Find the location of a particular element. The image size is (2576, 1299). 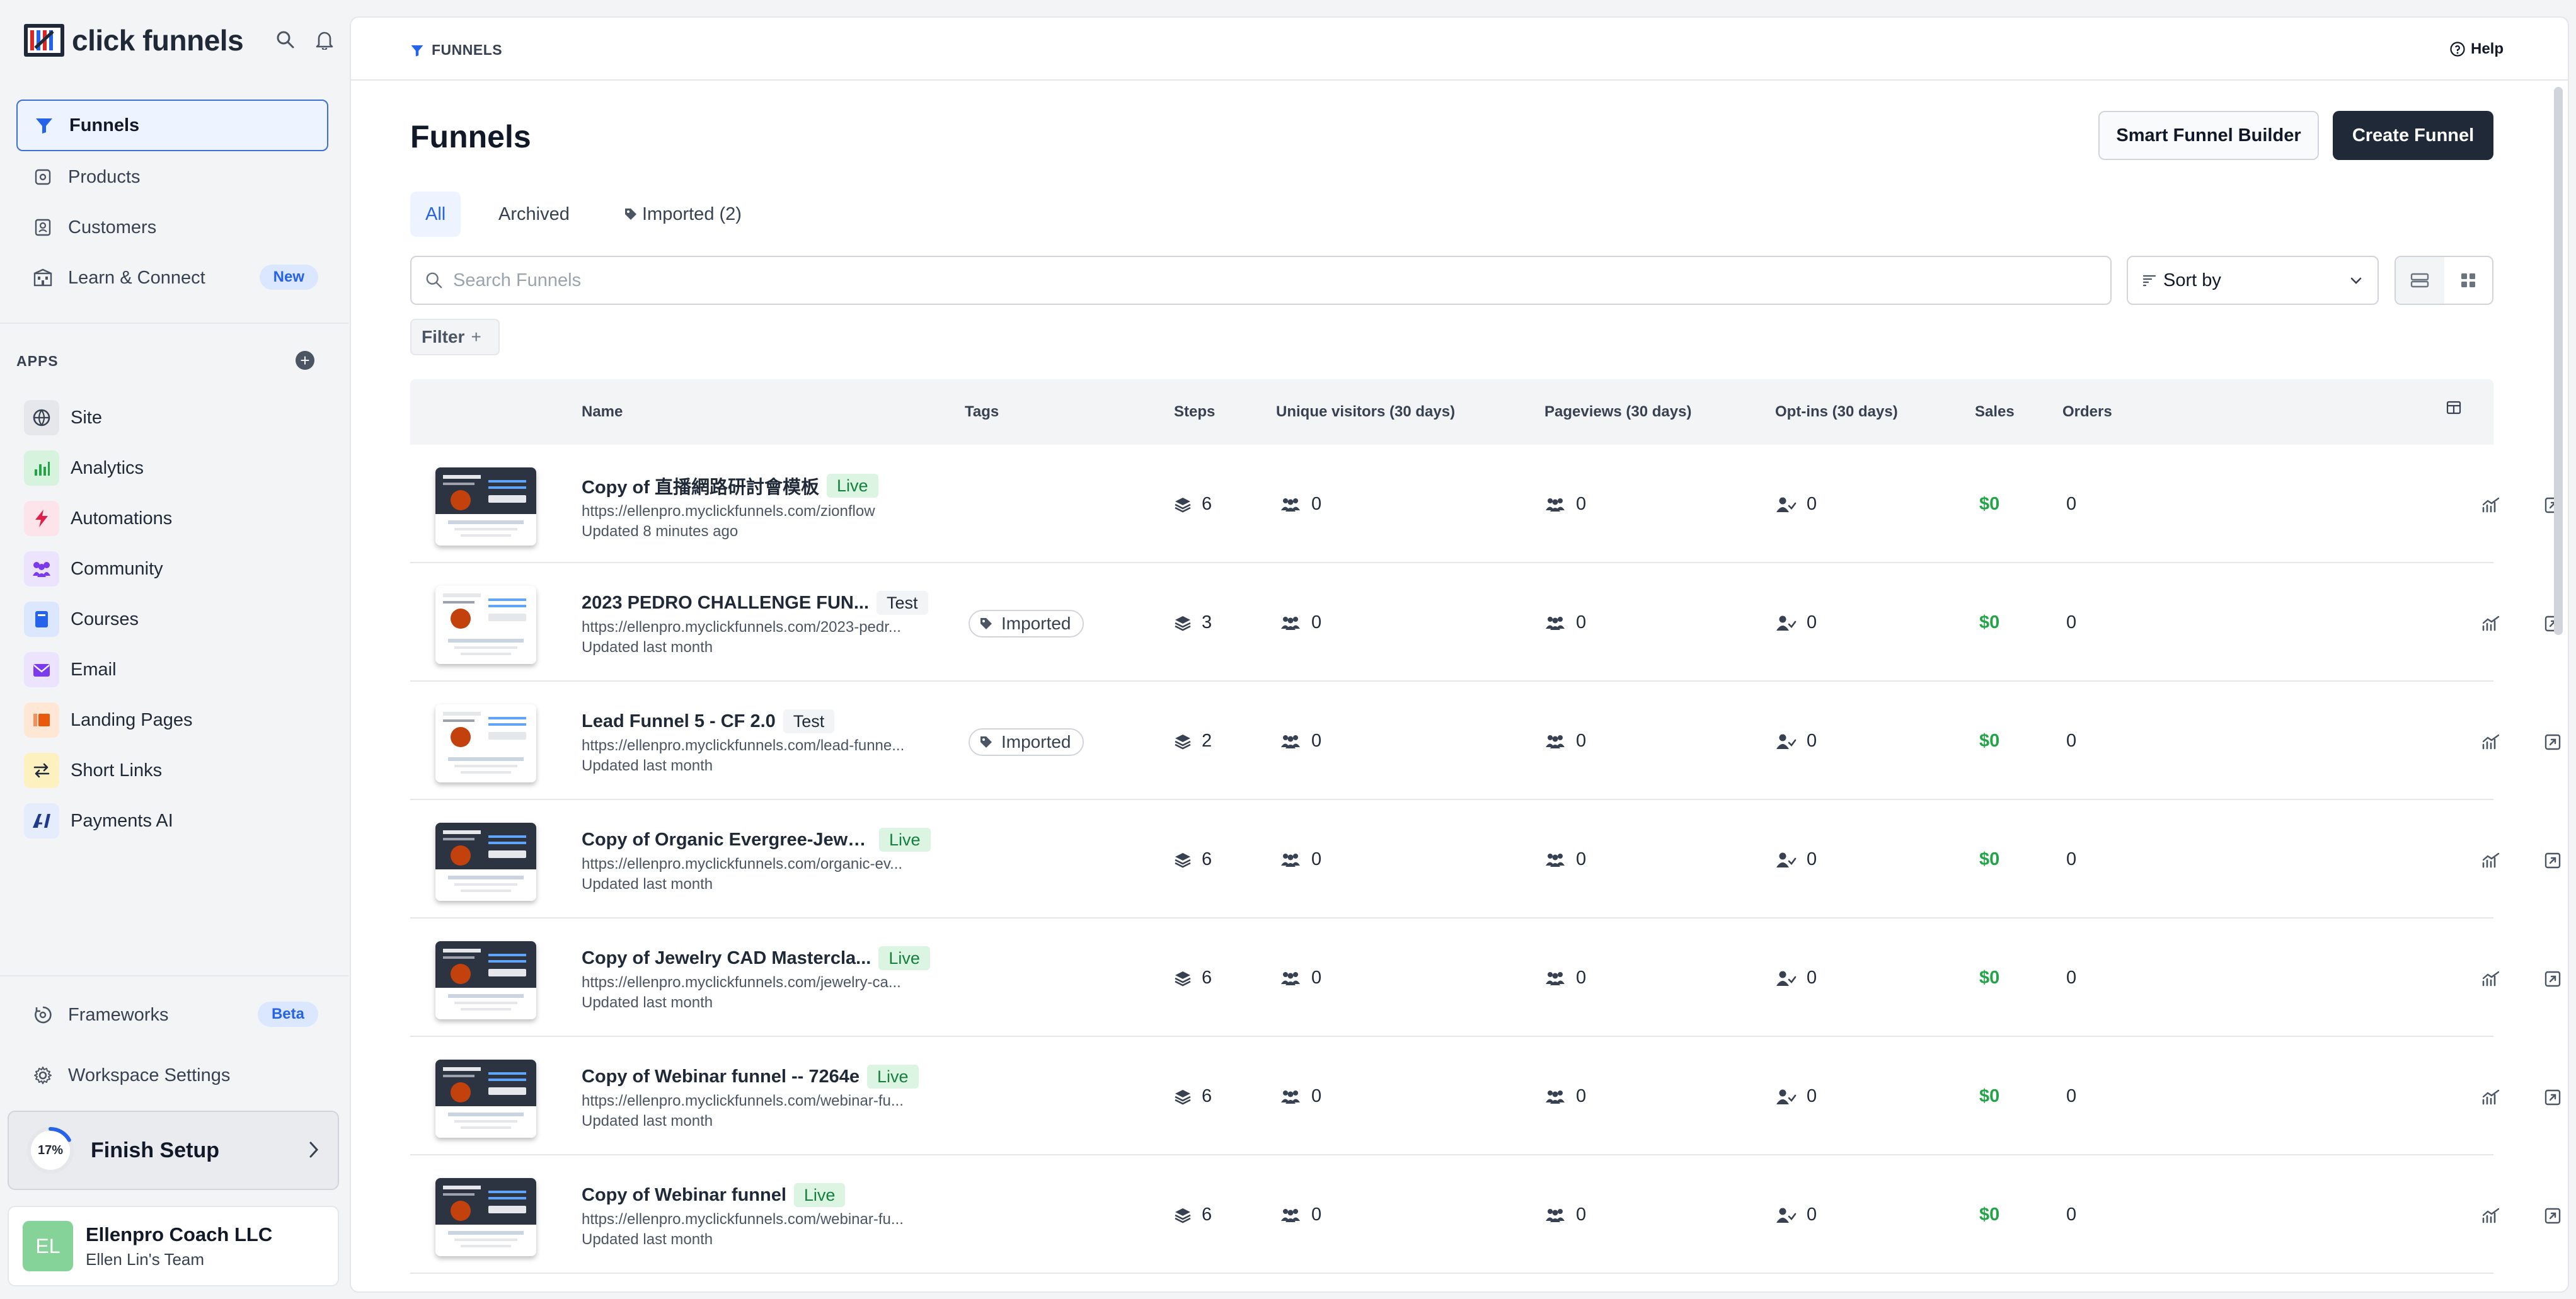

sidebar-app-payments-ai: Payments AI is located at coordinates (98, 821).